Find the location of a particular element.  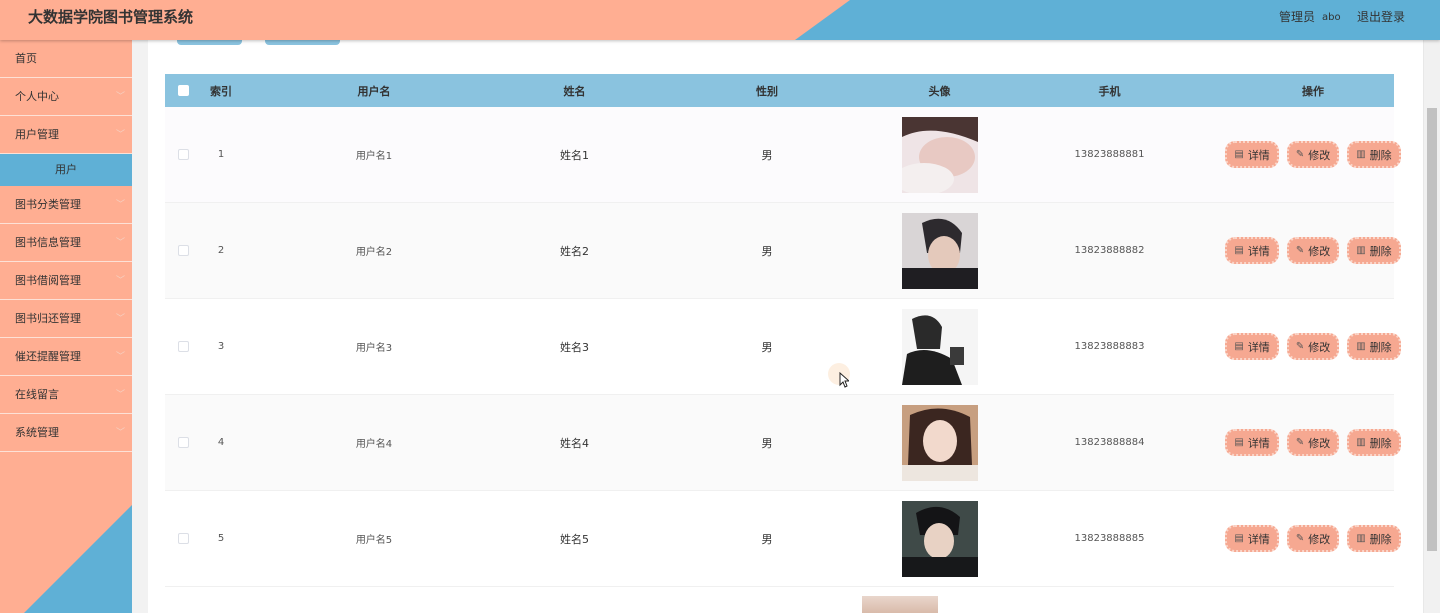

page-scrollbar is located at coordinates (1431, 326).